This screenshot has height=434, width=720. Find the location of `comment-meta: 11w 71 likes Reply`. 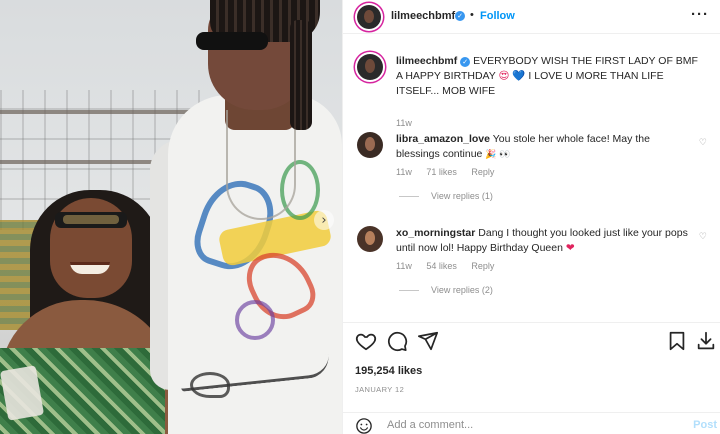

comment-meta: 11w 71 likes Reply is located at coordinates (451, 172).